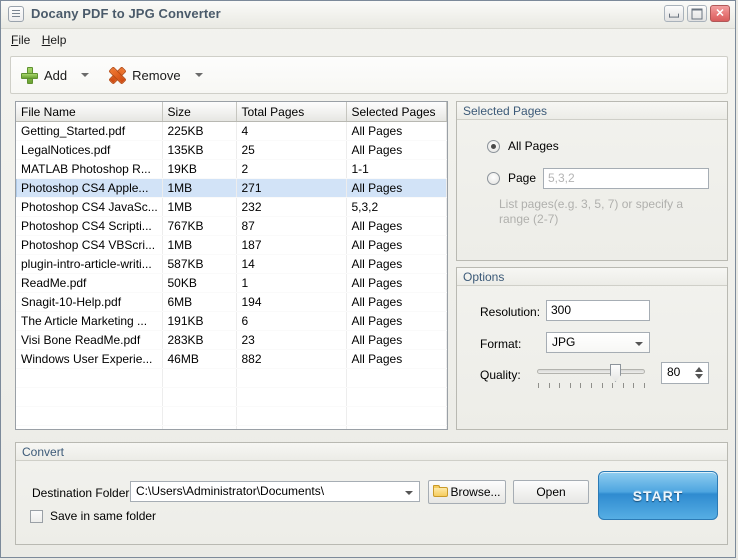  Describe the element at coordinates (291, 283) in the screenshot. I see `cell-total-pages: 1` at that location.